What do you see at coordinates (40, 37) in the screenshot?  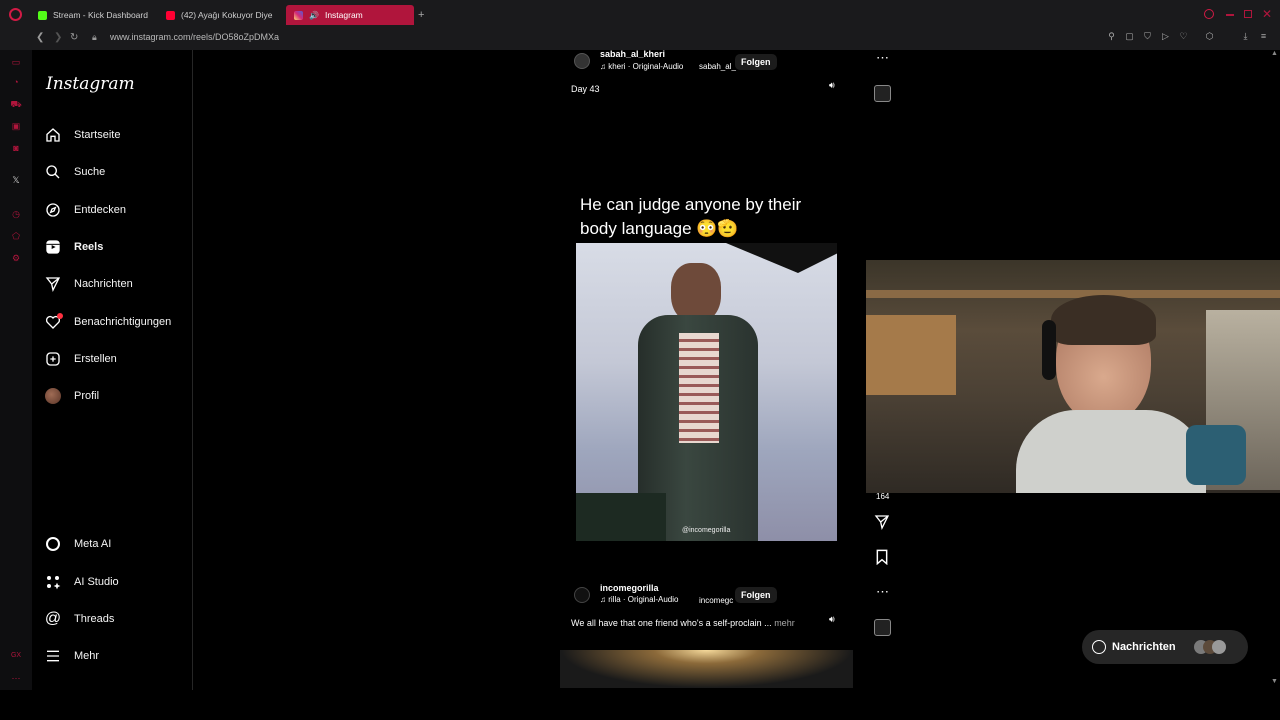 I see `back-icon: ❮` at bounding box center [40, 37].